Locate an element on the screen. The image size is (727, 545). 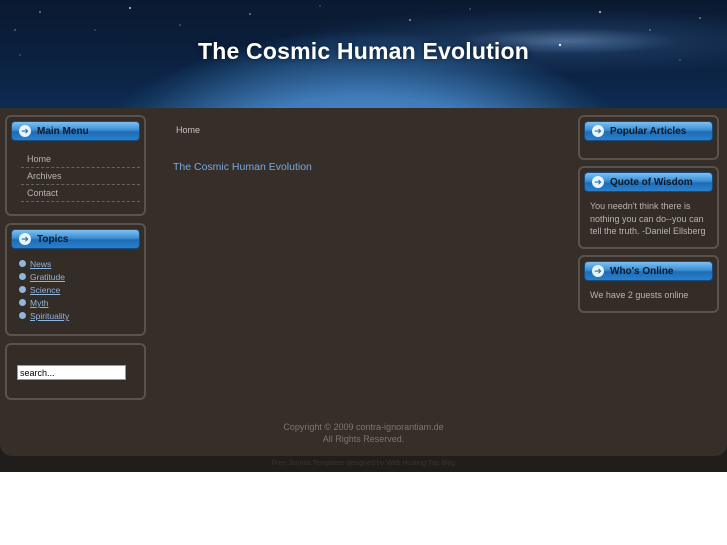
topic-gratitude: Gratitude is located at coordinates (42, 277).